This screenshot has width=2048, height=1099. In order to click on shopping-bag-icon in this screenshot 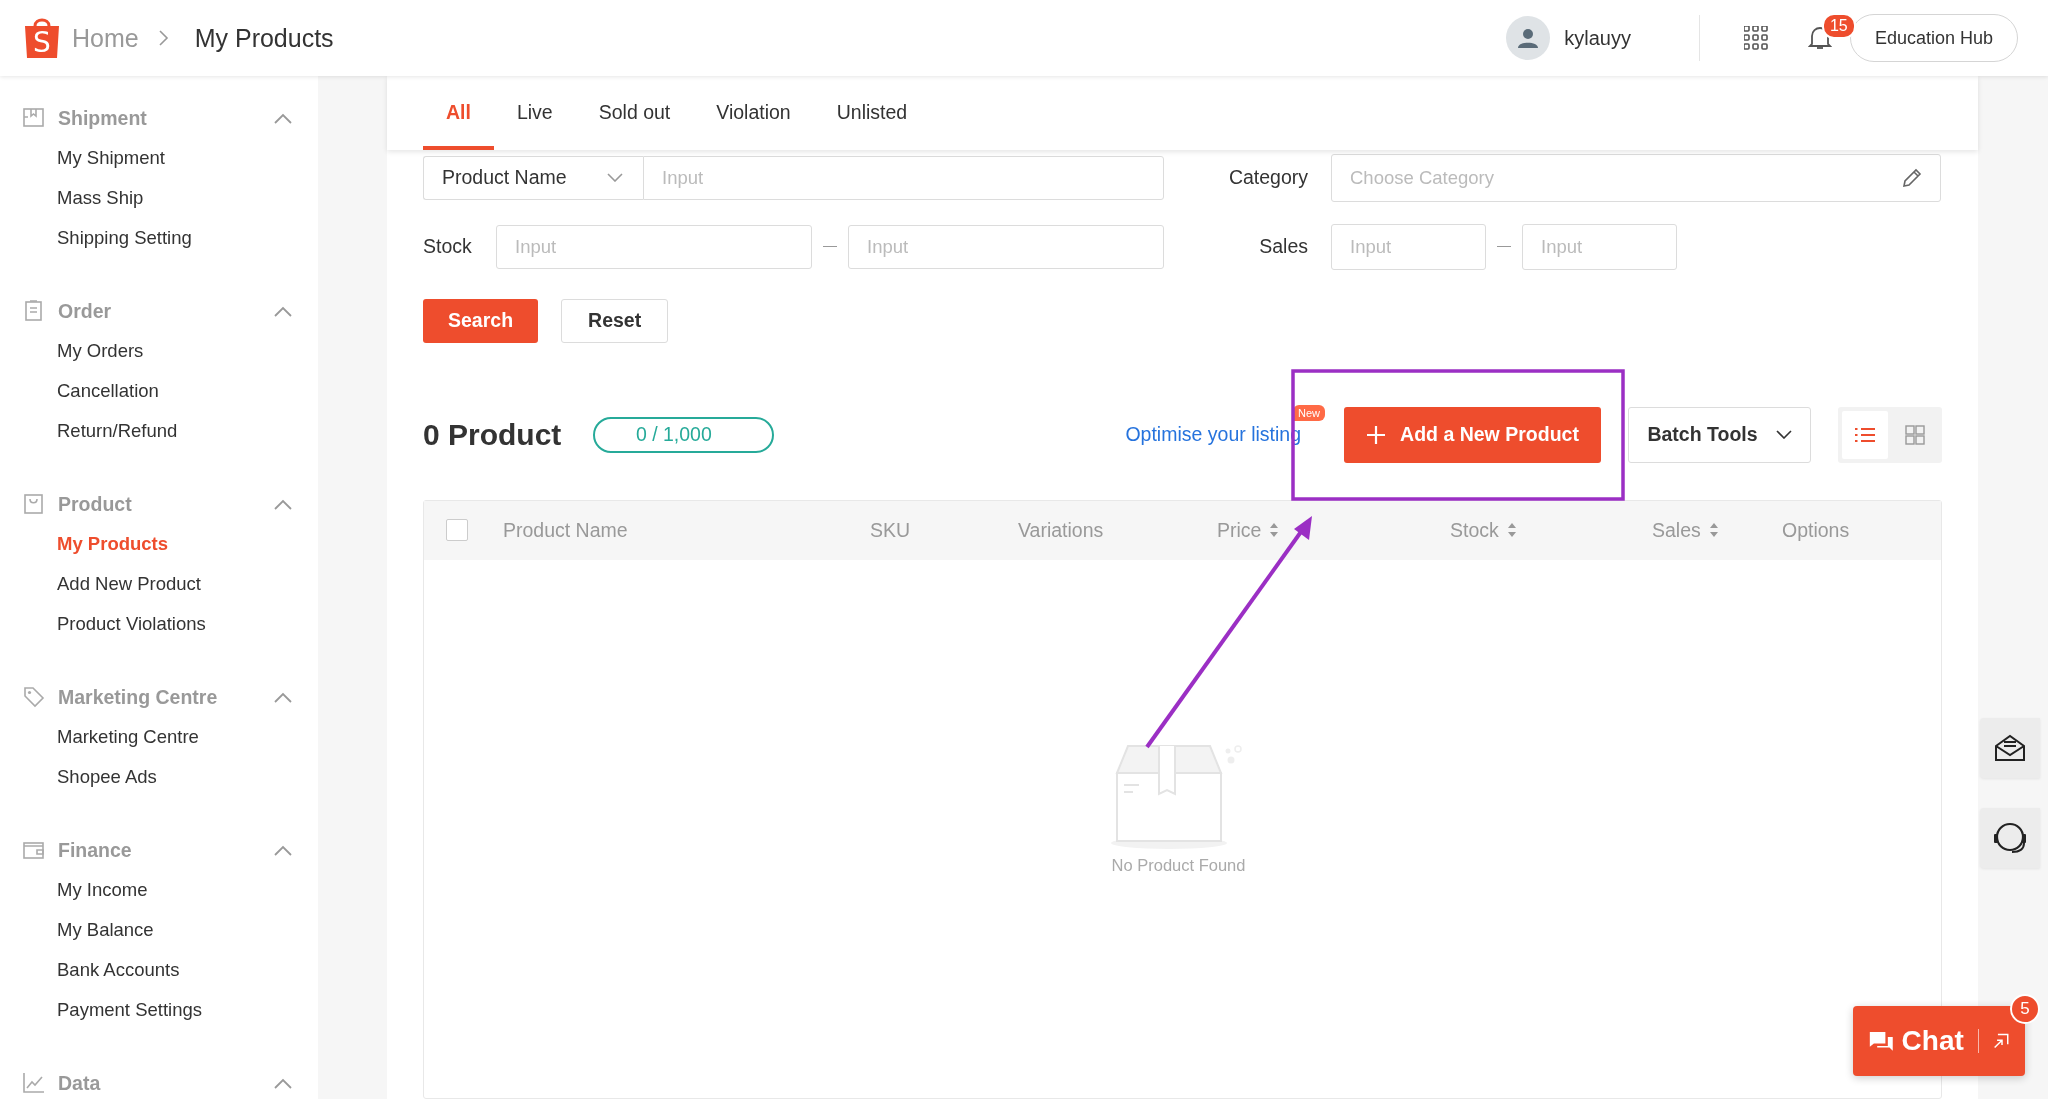, I will do `click(34, 504)`.